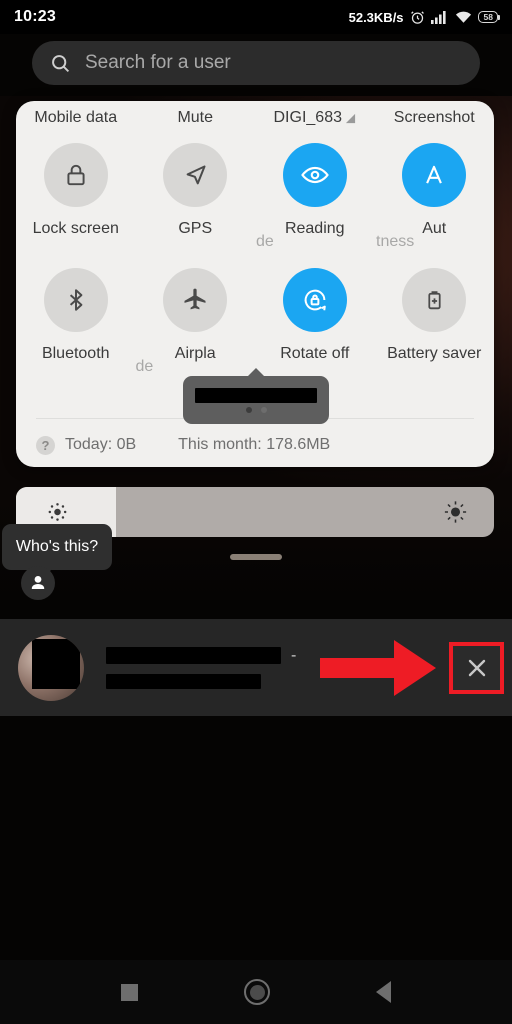  What do you see at coordinates (75, 353) in the screenshot?
I see `qs-tile-label: Bluetooth` at bounding box center [75, 353].